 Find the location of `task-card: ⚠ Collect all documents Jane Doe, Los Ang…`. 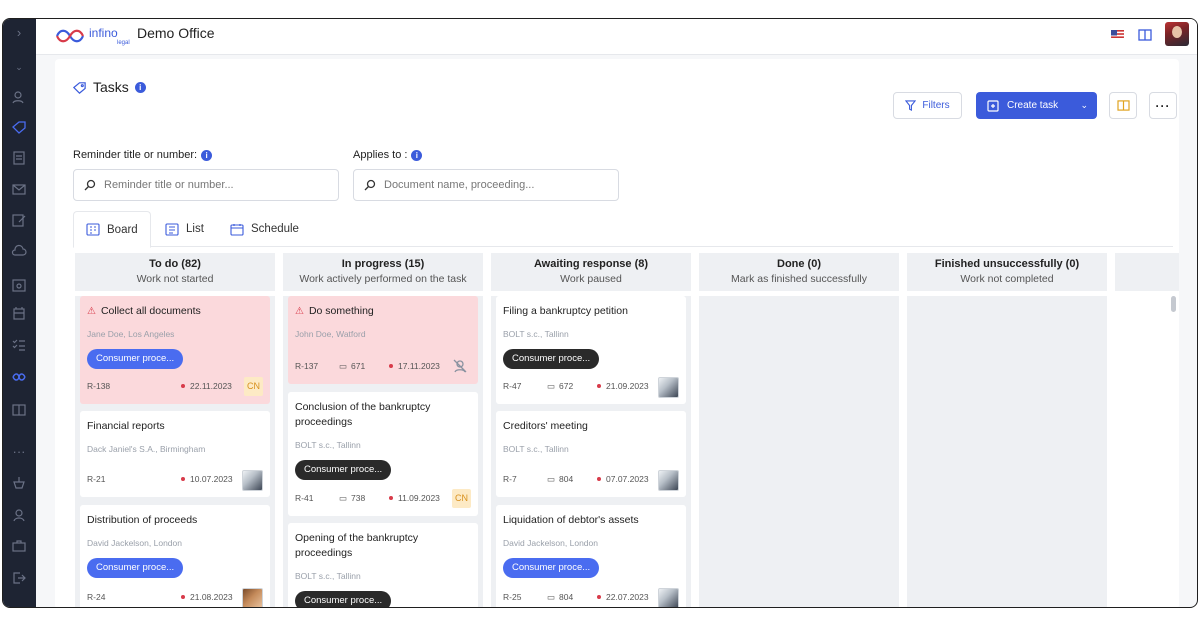

task-card: ⚠ Collect all documents Jane Doe, Los Ang… is located at coordinates (175, 350).